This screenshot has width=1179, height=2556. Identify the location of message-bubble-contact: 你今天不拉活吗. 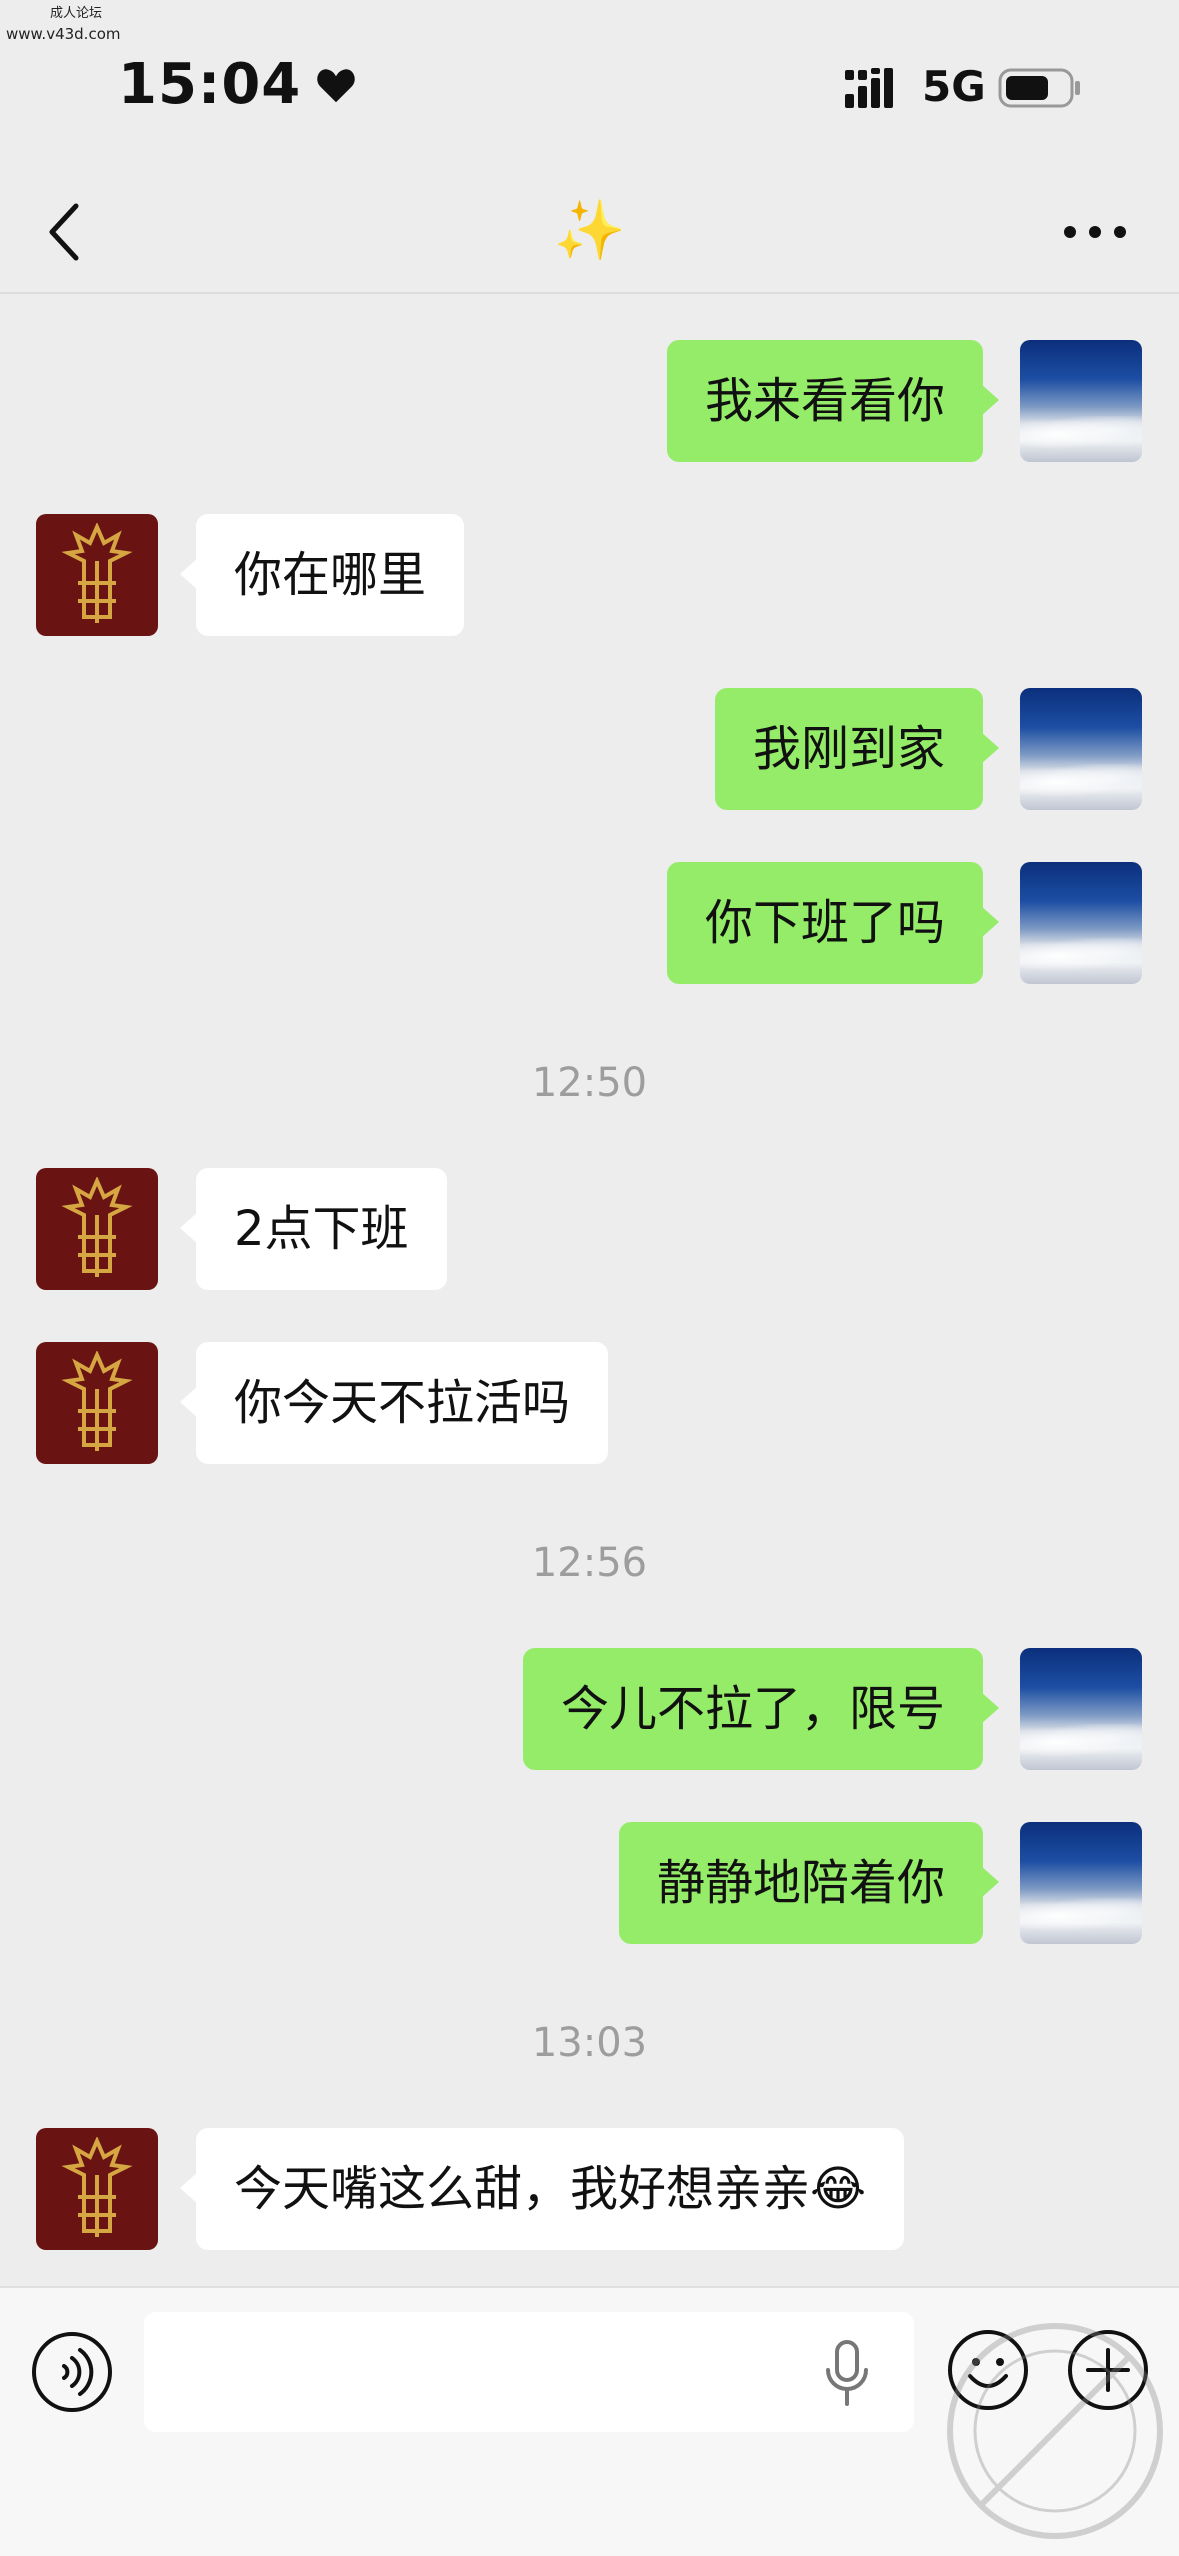
(394, 1403).